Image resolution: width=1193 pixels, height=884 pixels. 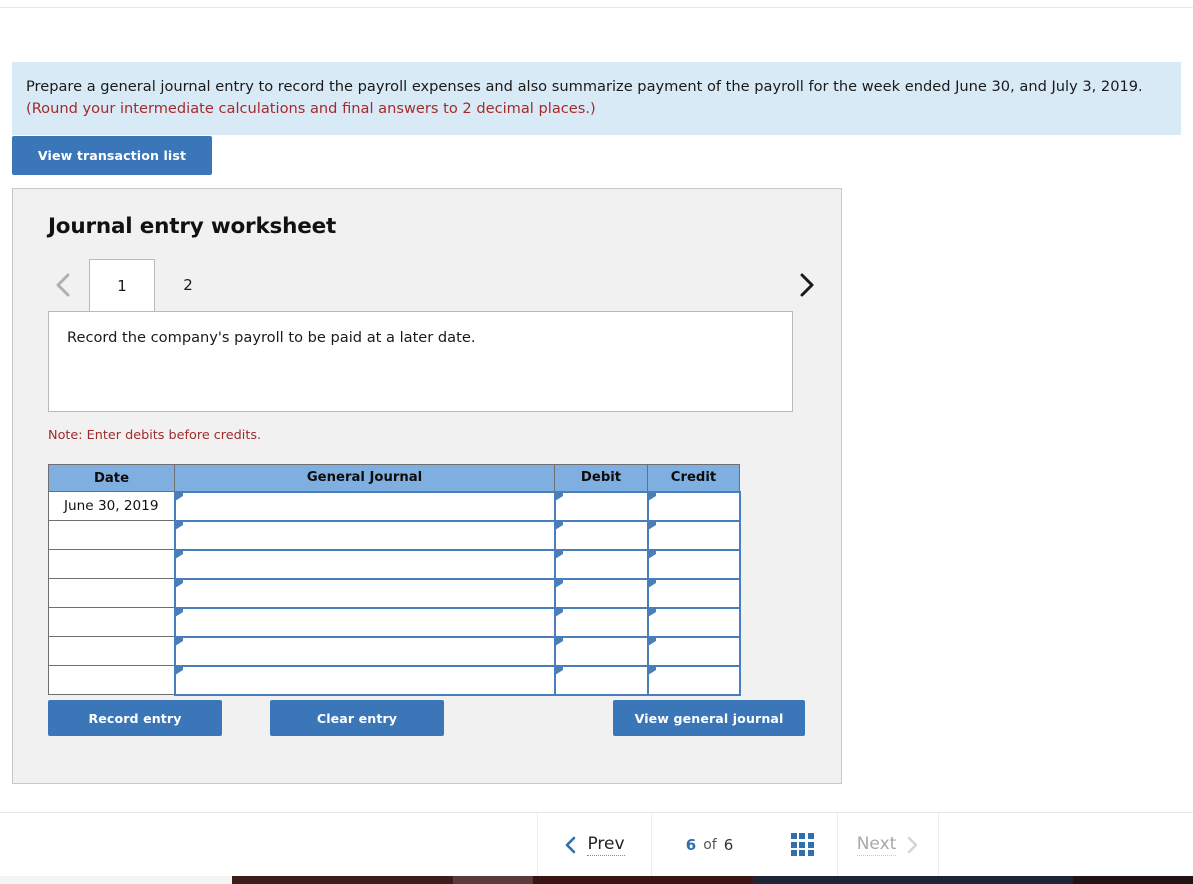 What do you see at coordinates (938, 844) in the screenshot?
I see `nav-divider` at bounding box center [938, 844].